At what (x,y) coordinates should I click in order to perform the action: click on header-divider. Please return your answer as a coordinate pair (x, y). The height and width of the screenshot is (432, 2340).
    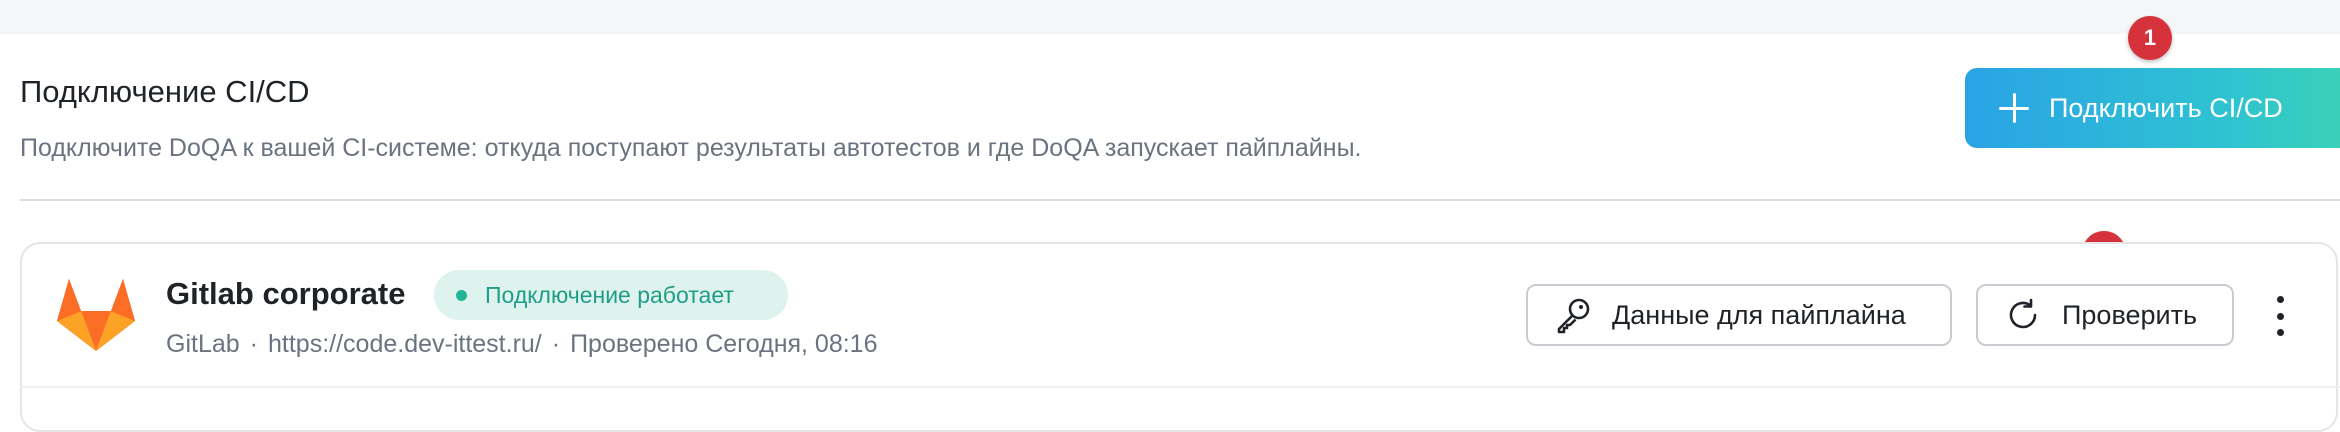
    Looking at the image, I should click on (1180, 200).